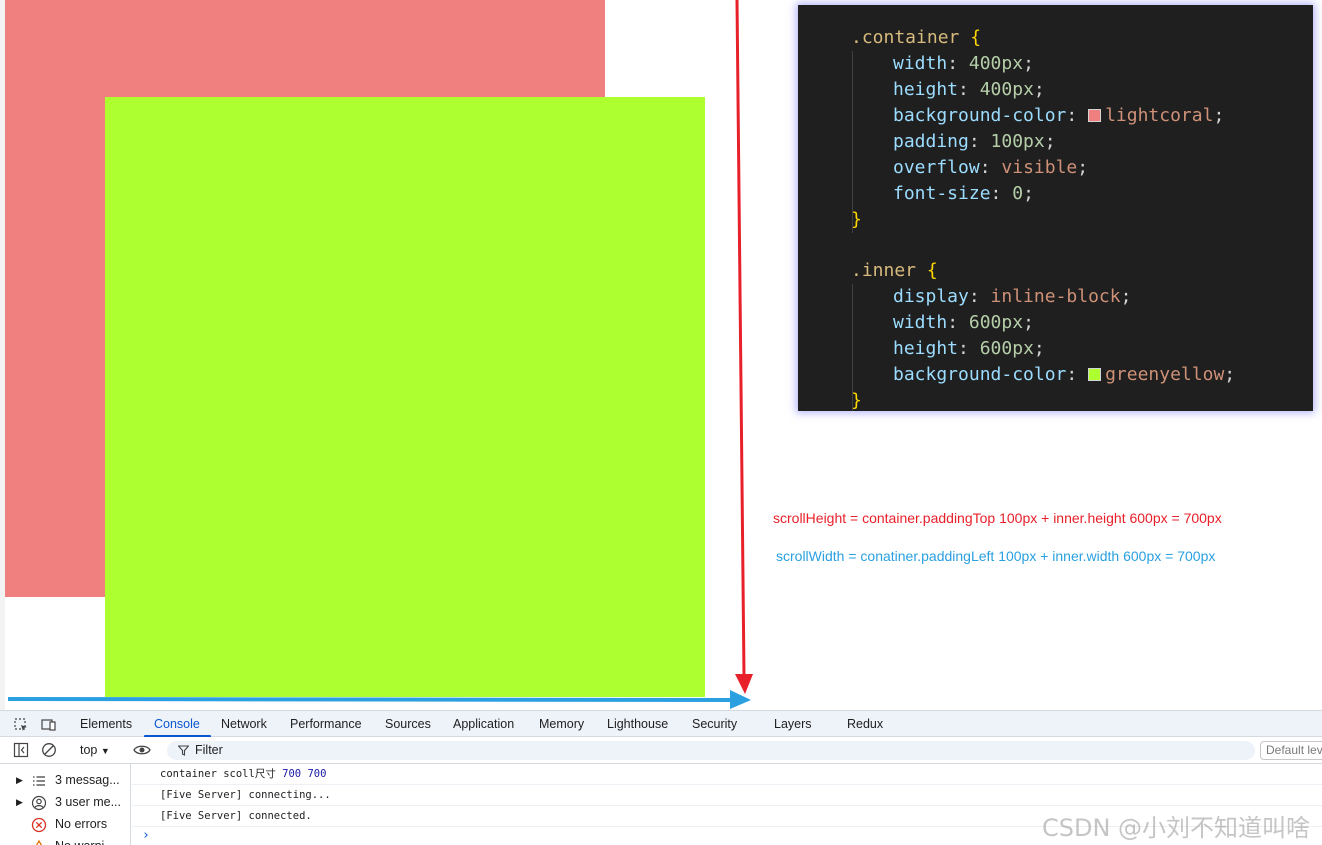 Image resolution: width=1322 pixels, height=845 pixels. I want to click on clear-console-icon, so click(49, 750).